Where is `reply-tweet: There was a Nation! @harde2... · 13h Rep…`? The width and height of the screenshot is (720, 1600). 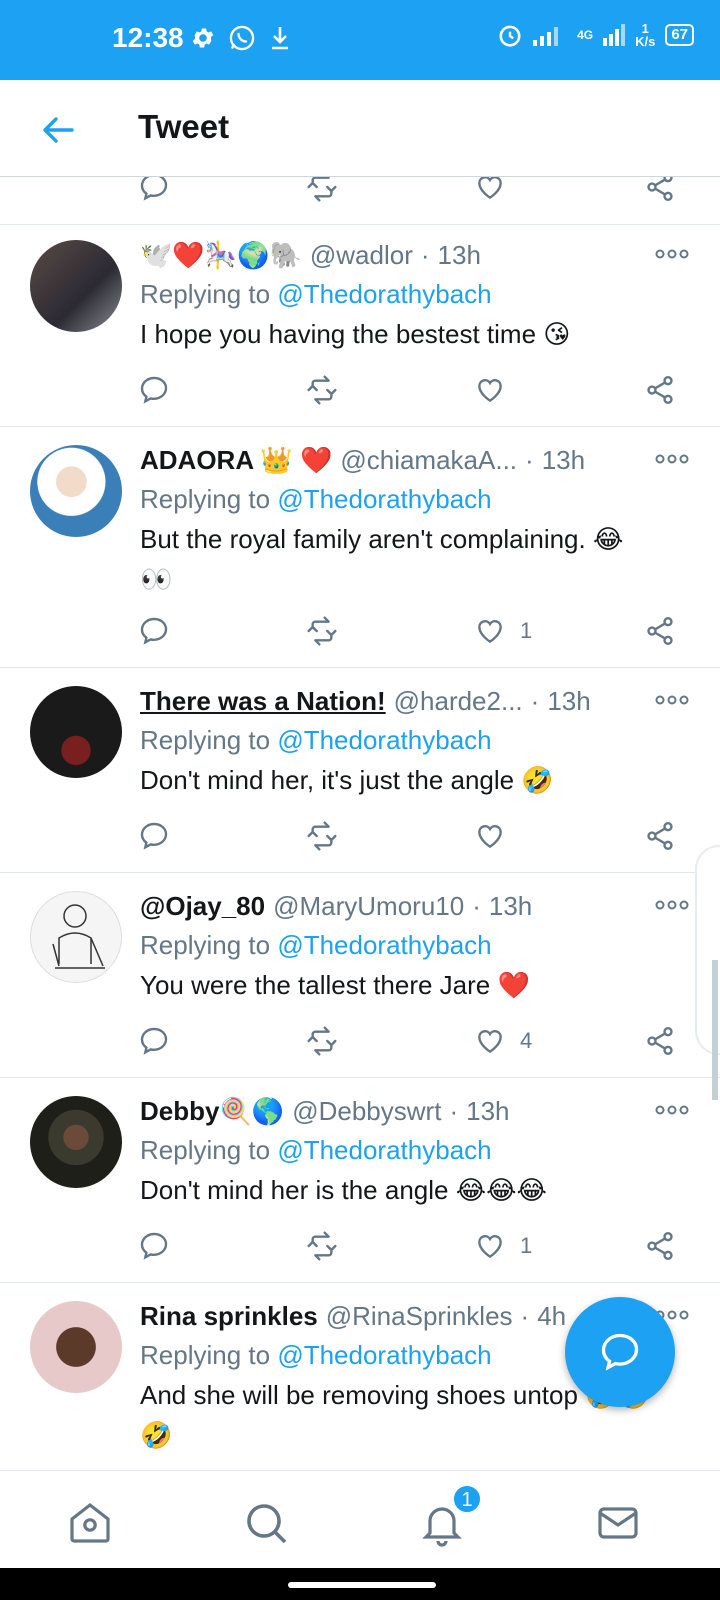 reply-tweet: There was a Nation! @harde2... · 13h Rep… is located at coordinates (360, 770).